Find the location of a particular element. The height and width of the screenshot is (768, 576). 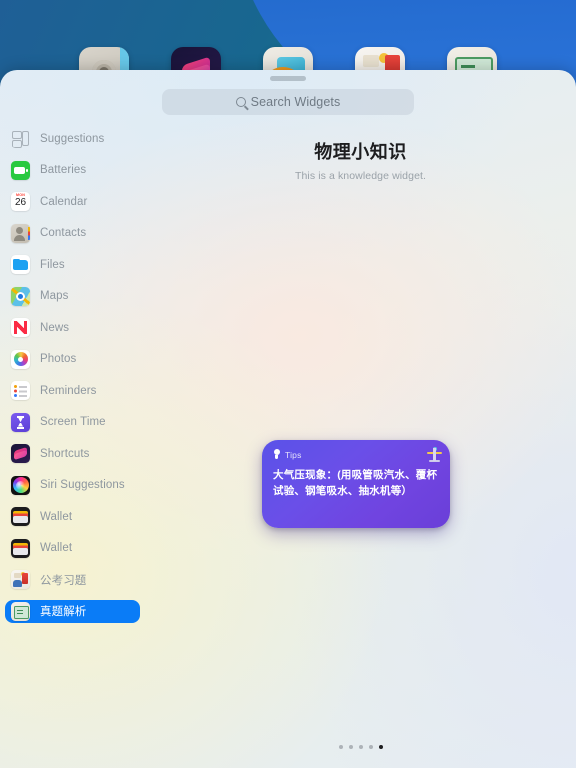

sidebar-item-siri-suggestions: Siri Suggestions is located at coordinates (72, 485).